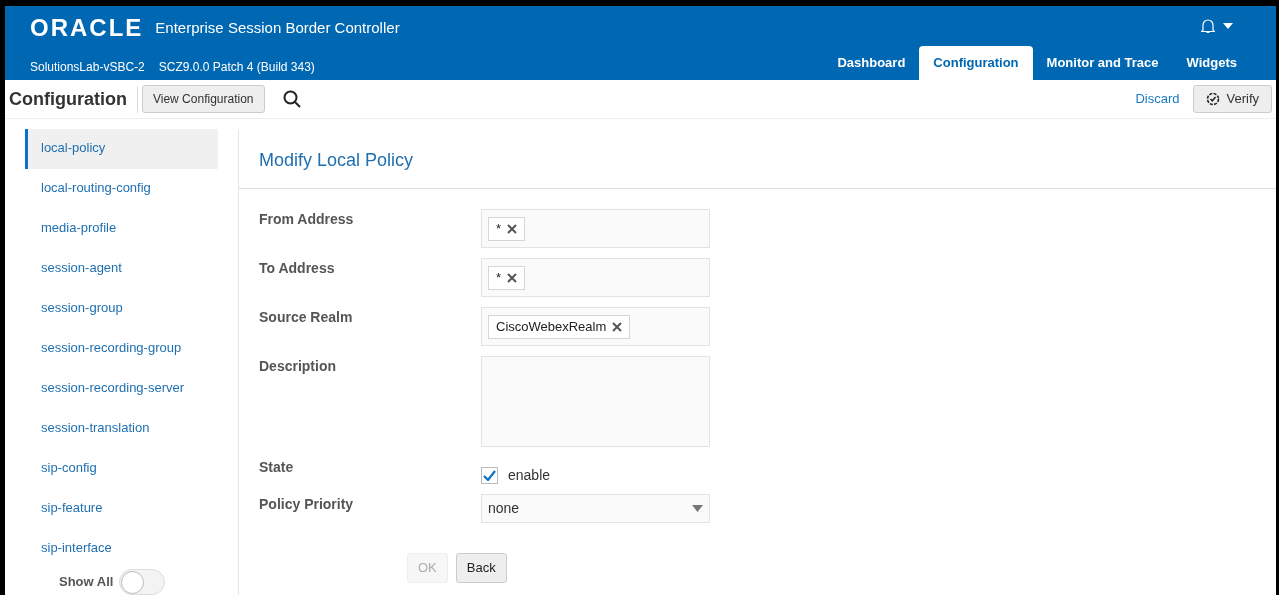  What do you see at coordinates (291, 99) in the screenshot?
I see `search-icon` at bounding box center [291, 99].